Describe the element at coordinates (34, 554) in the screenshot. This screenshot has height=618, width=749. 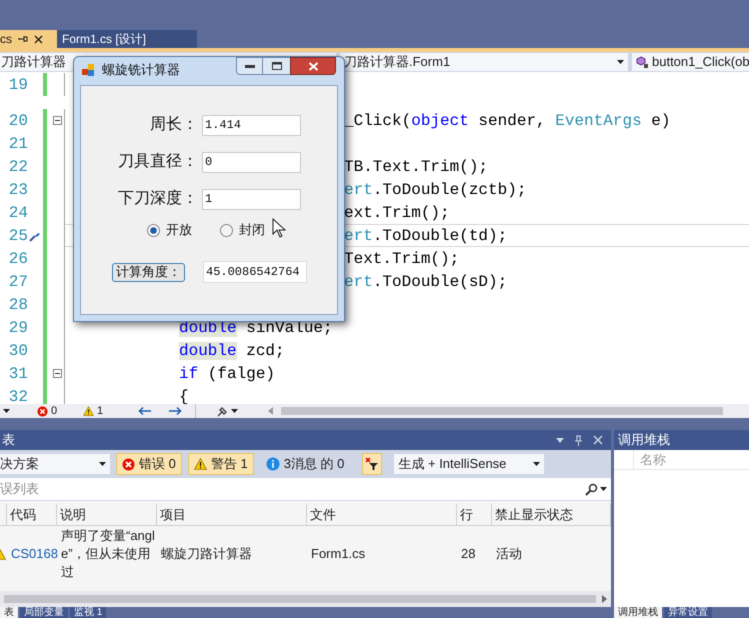
I see `error-code-link: CS0168` at that location.